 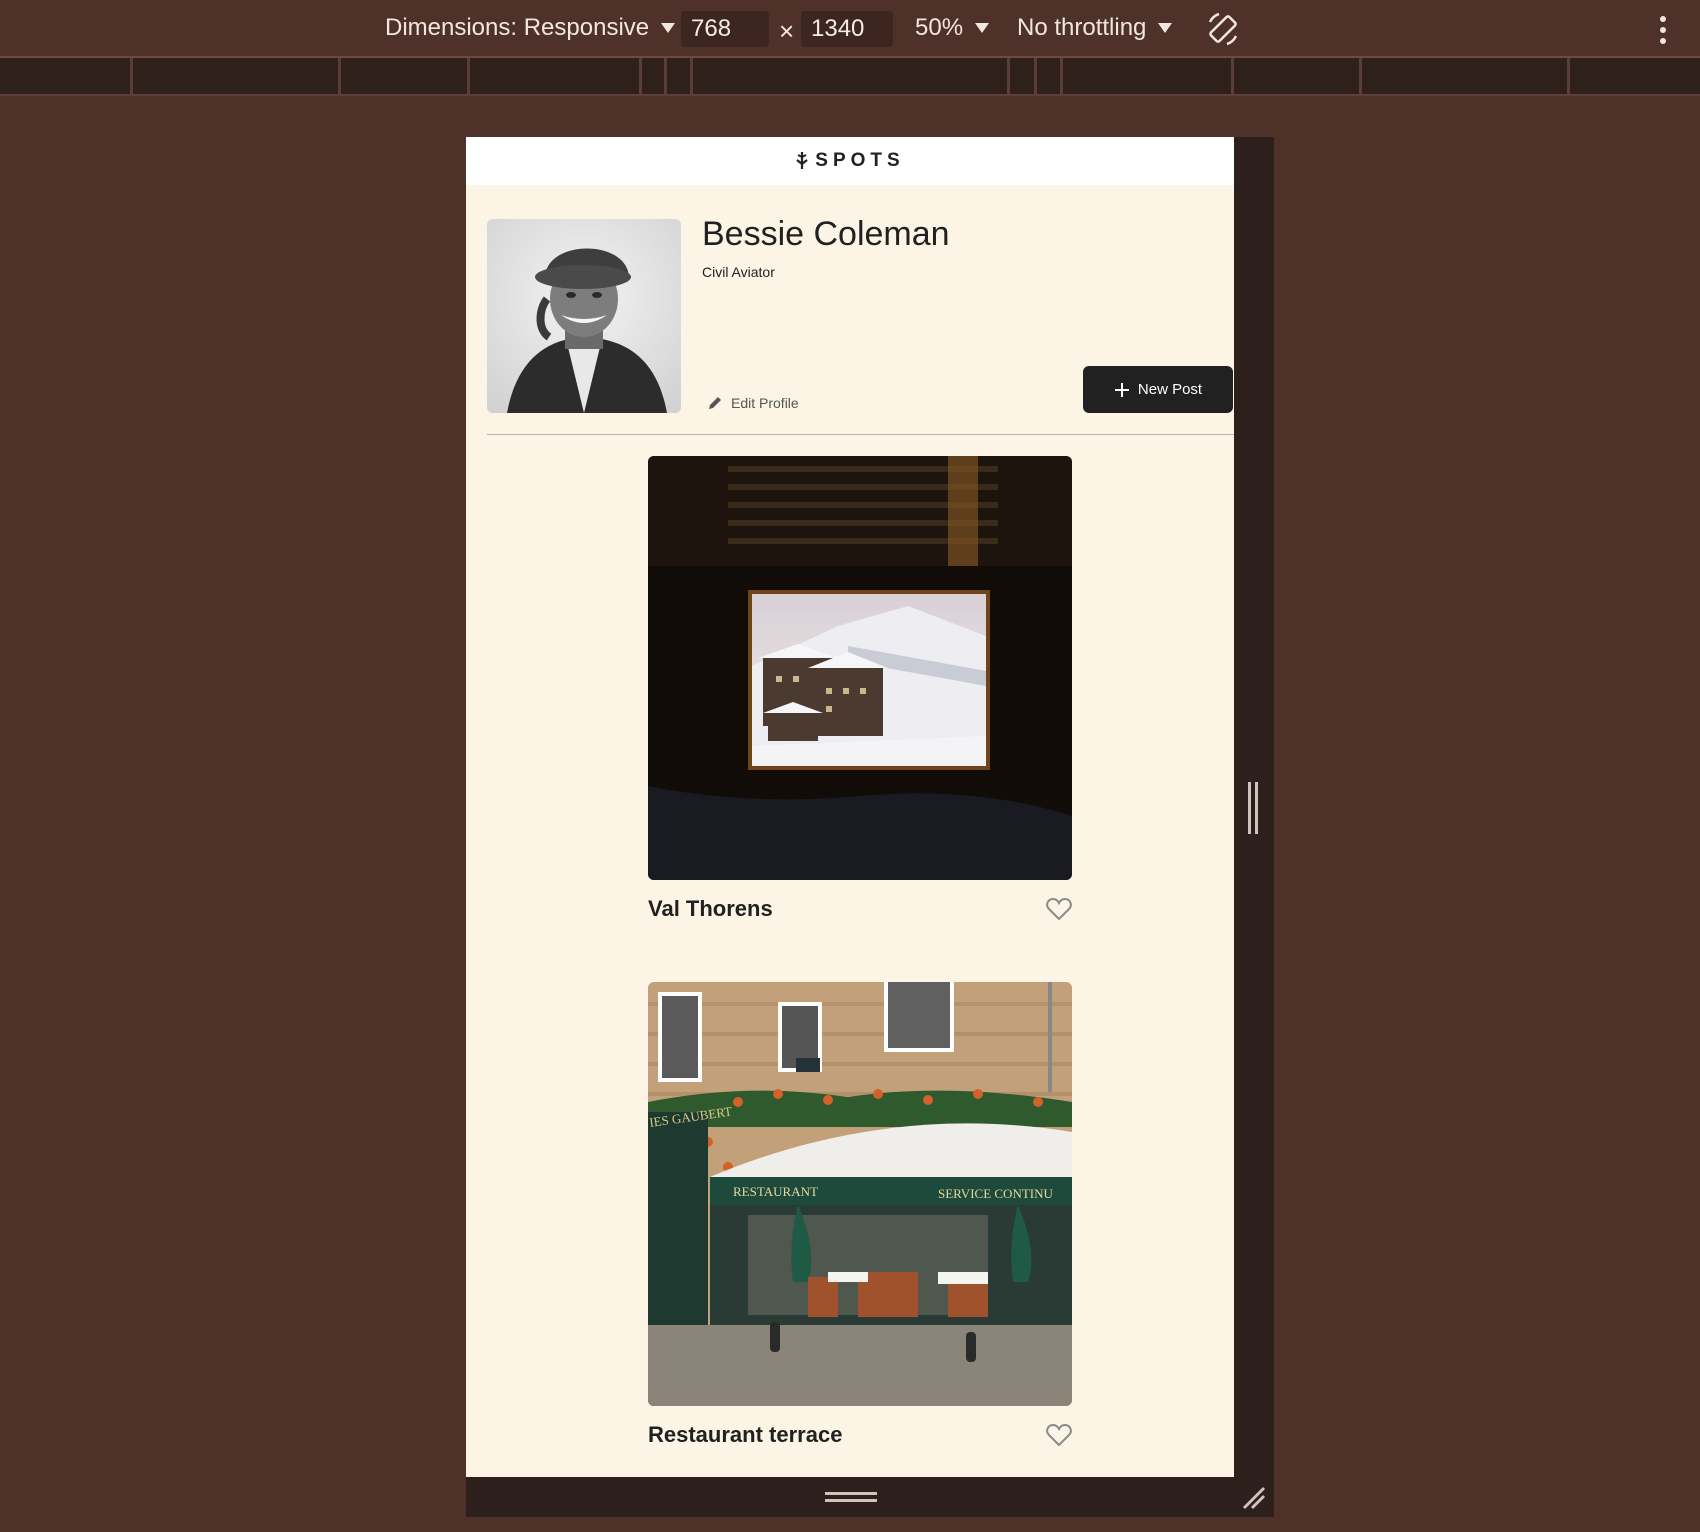 I want to click on card-title: Restaurant terrace, so click(x=745, y=1434).